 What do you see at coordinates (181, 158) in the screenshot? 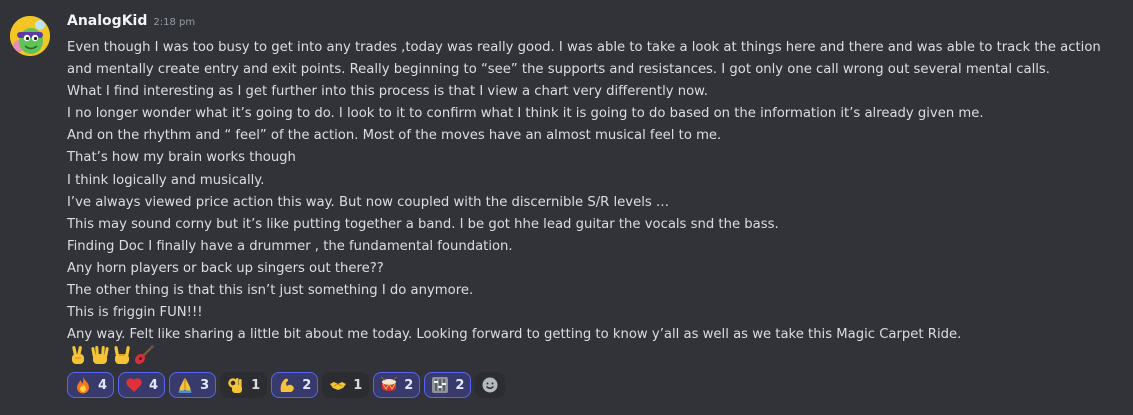
I see `message-line: That’s how my brain works though` at bounding box center [181, 158].